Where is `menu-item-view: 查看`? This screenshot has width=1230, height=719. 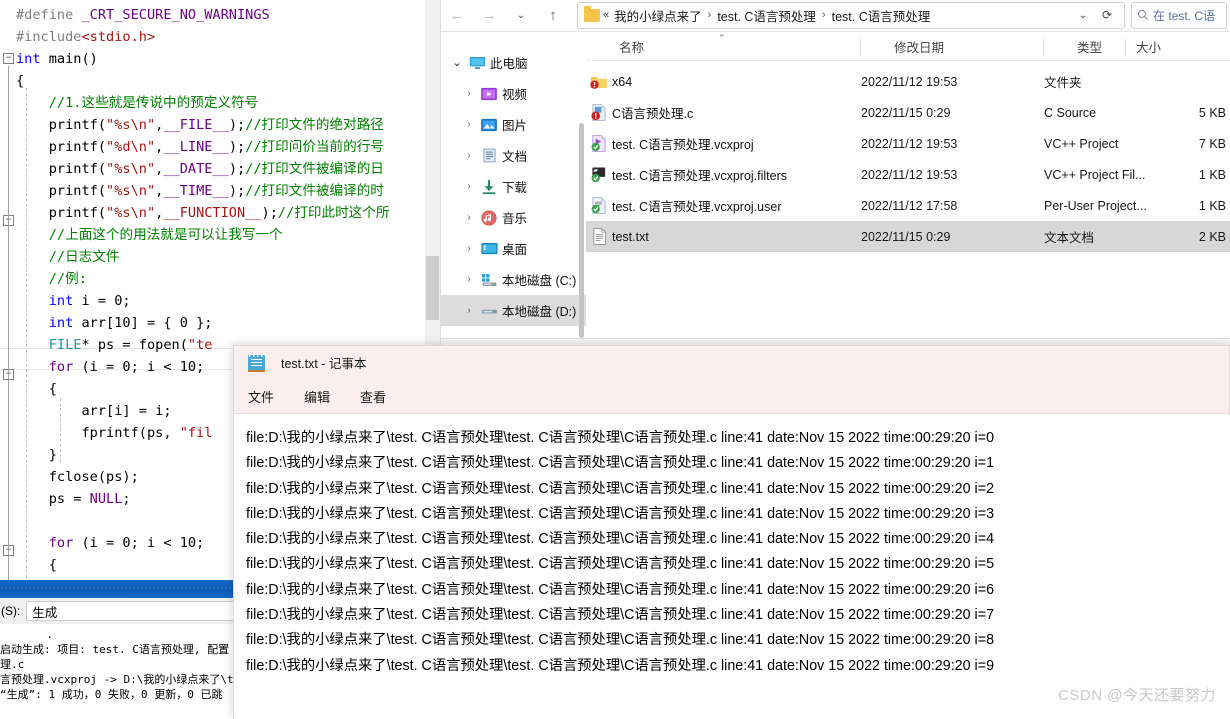 menu-item-view: 查看 is located at coordinates (373, 396).